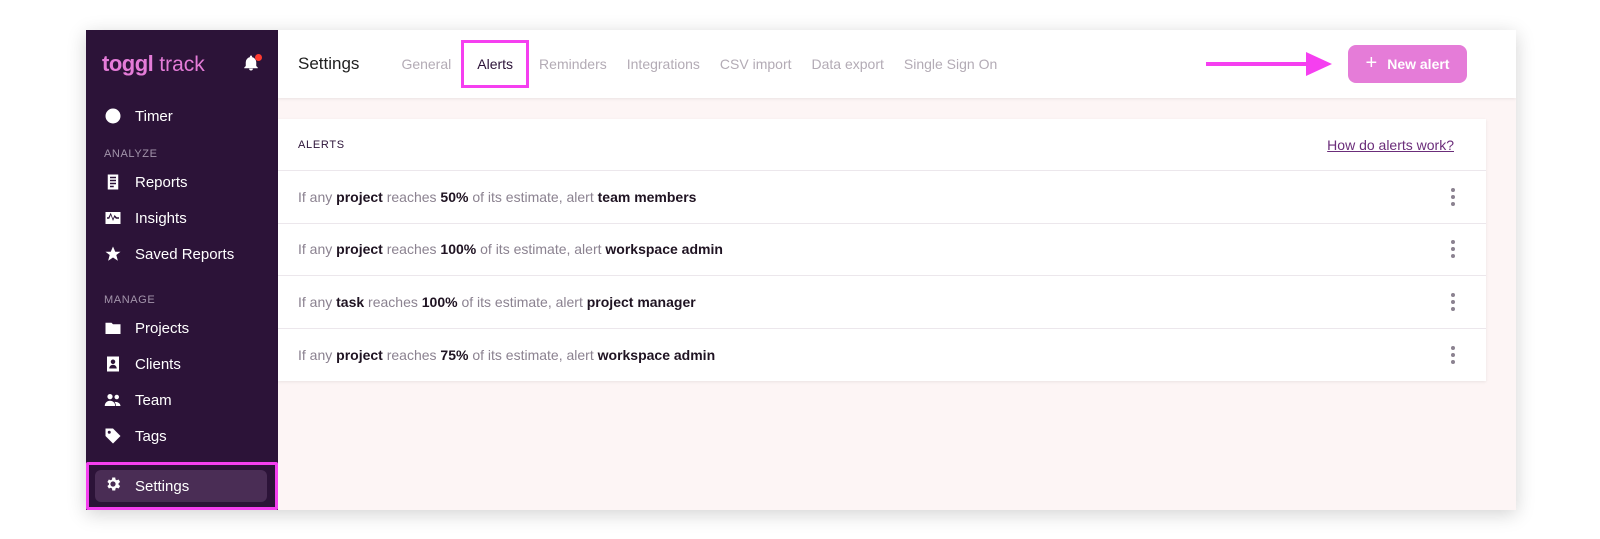  What do you see at coordinates (252, 64) in the screenshot?
I see `notification-bell-icon` at bounding box center [252, 64].